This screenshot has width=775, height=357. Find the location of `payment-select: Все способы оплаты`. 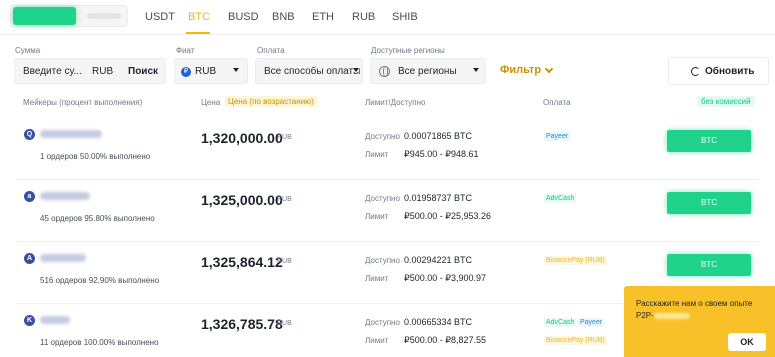

payment-select: Все способы оплаты is located at coordinates (309, 71).